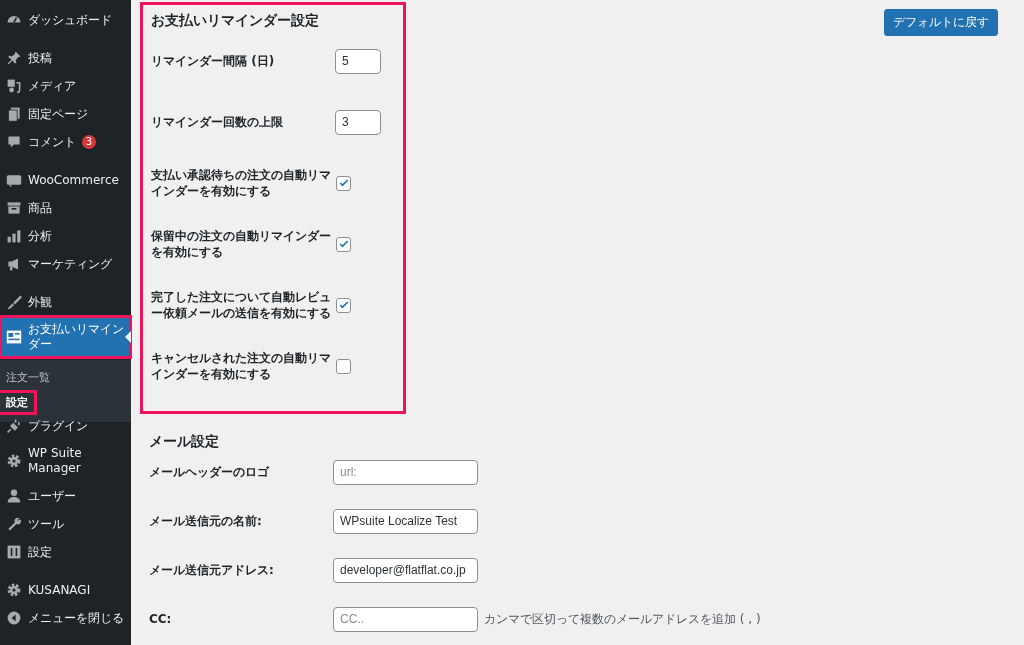  I want to click on brush-icon, so click(14, 302).